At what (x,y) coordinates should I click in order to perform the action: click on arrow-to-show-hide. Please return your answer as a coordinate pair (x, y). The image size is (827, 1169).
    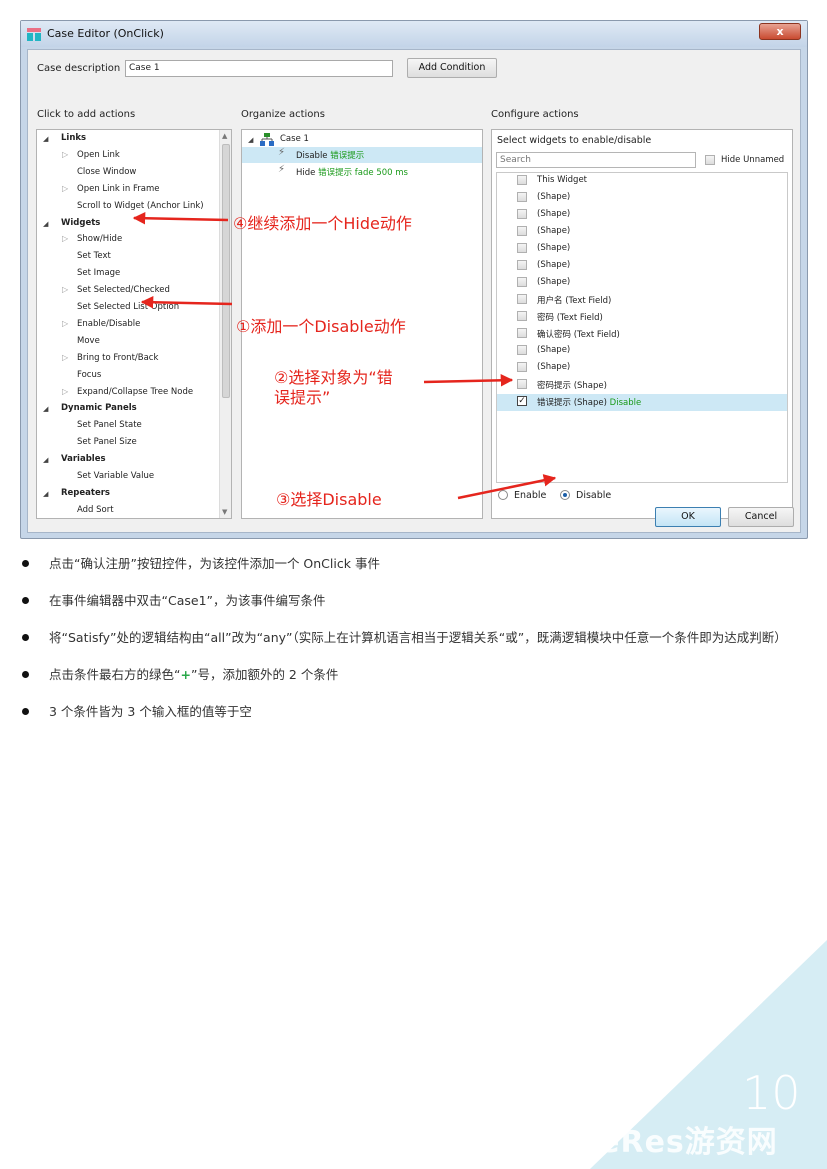
    Looking at the image, I should click on (180, 218).